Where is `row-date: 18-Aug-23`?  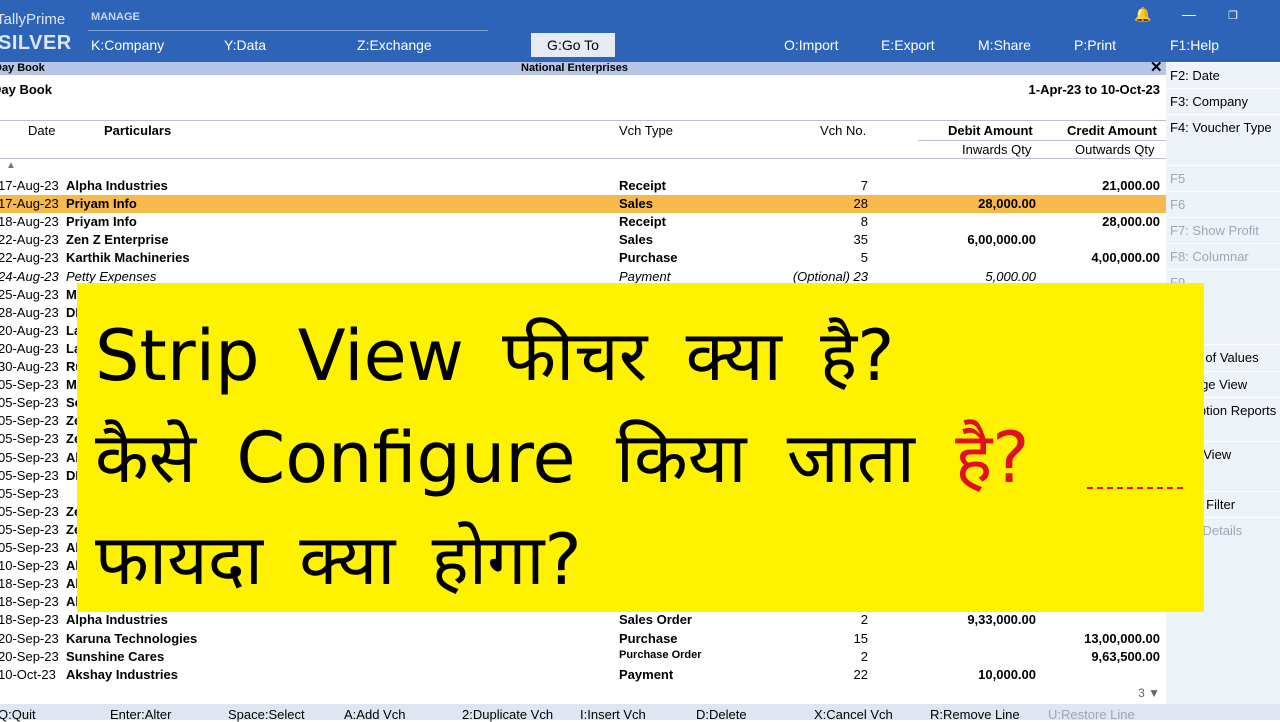 row-date: 18-Aug-23 is located at coordinates (29, 221).